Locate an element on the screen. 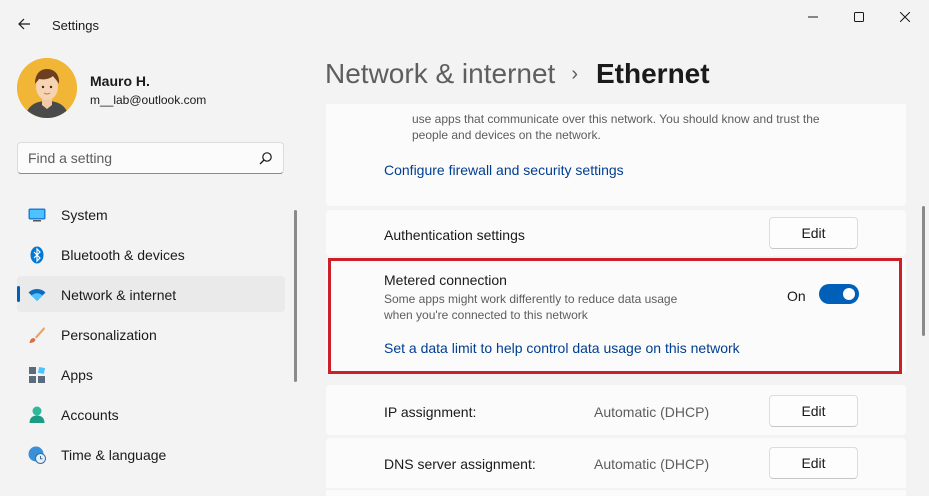 This screenshot has width=929, height=496. ip-assignment-label: IP assignment: is located at coordinates (430, 412).